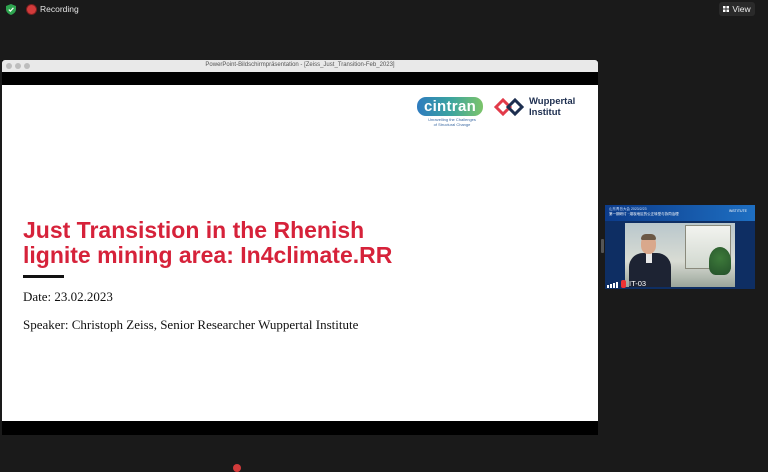 This screenshot has width=768, height=472. Describe the element at coordinates (31, 9) in the screenshot. I see `recording-indicator-icon` at that location.